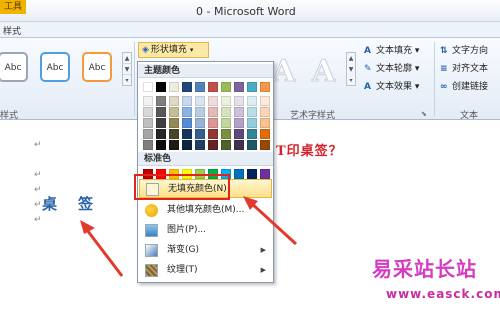 The image size is (500, 309). Describe the element at coordinates (189, 236) in the screenshot. I see `annotation-arrows` at that location.